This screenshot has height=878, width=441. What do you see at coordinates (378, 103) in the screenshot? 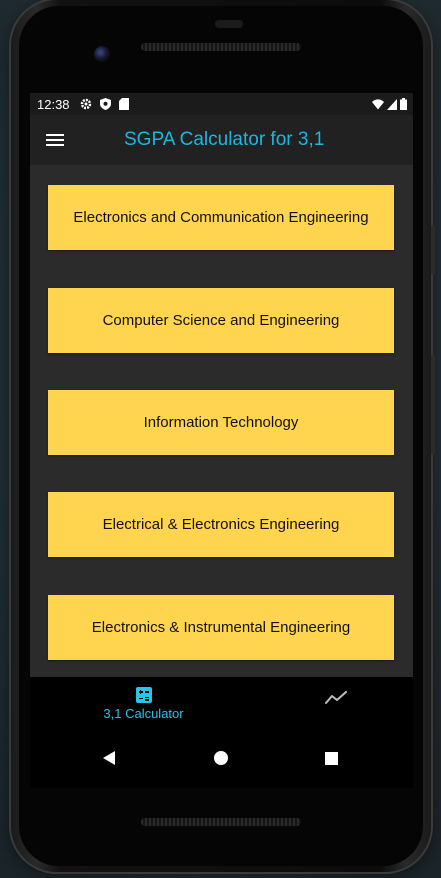
I see `wifi-icon` at bounding box center [378, 103].